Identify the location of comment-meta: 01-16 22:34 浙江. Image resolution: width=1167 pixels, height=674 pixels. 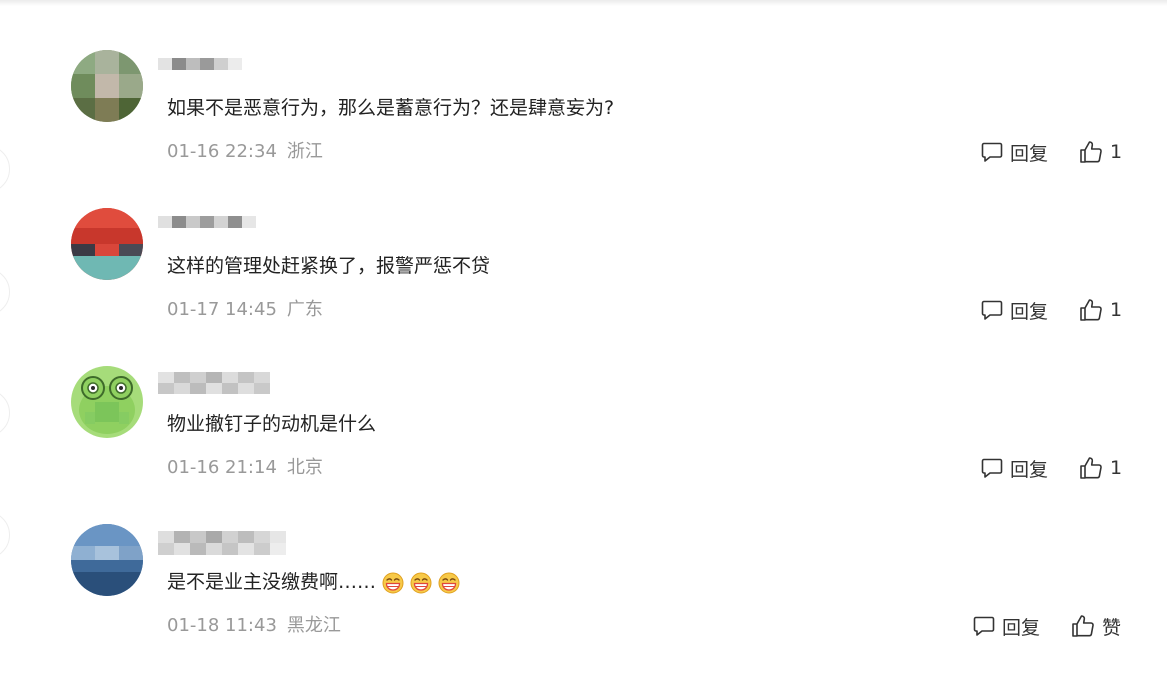
(245, 152).